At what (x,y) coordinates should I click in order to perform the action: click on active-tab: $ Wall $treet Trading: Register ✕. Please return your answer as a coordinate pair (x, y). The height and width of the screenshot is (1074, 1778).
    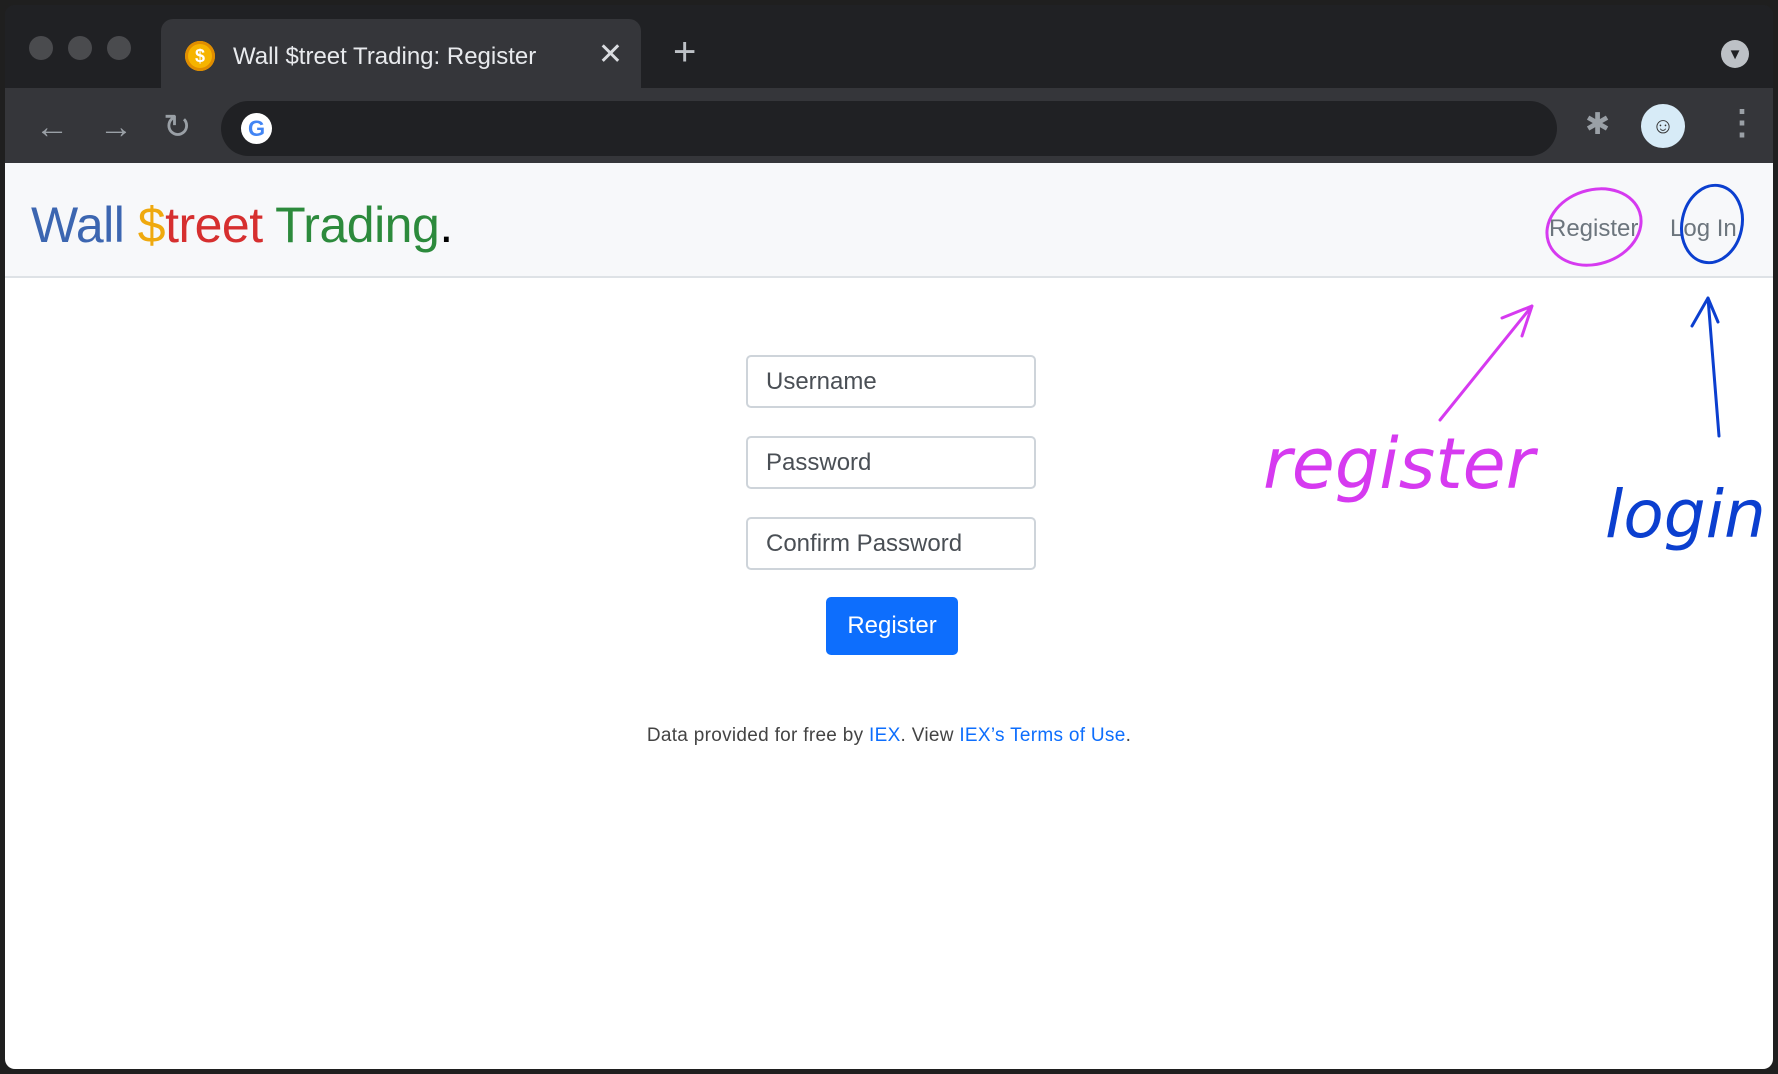
    Looking at the image, I should click on (401, 53).